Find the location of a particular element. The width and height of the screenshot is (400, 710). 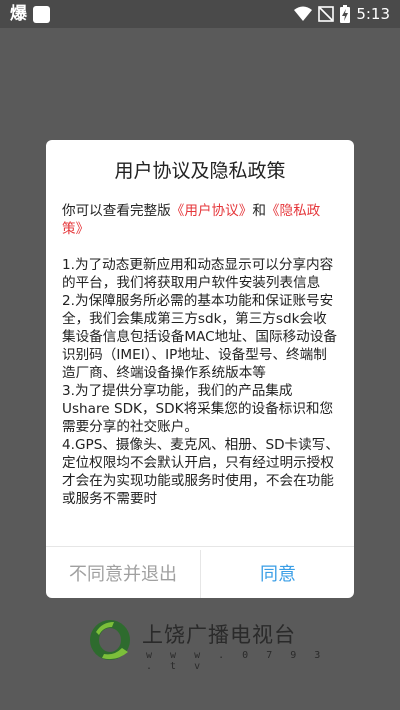

station-logo-icon is located at coordinates (110, 640).